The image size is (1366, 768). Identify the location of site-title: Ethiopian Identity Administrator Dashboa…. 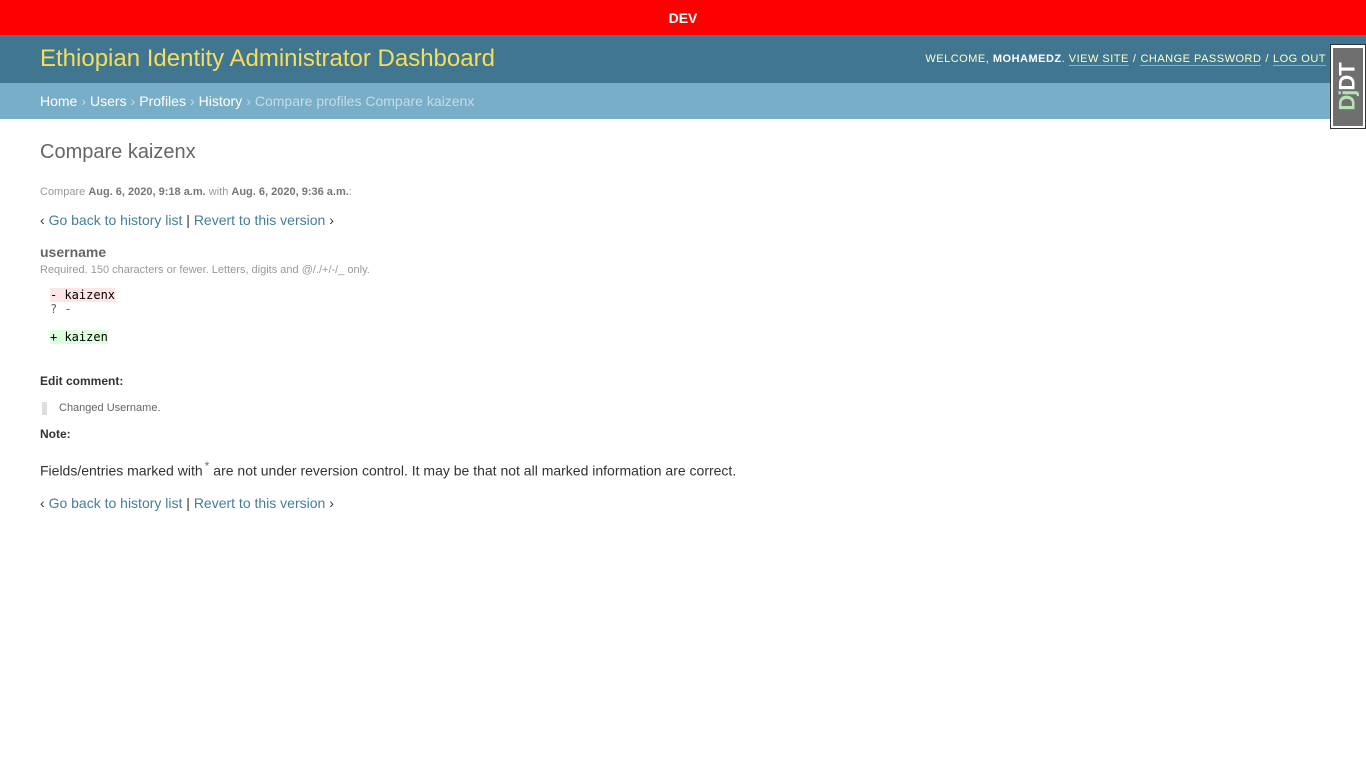
(267, 59).